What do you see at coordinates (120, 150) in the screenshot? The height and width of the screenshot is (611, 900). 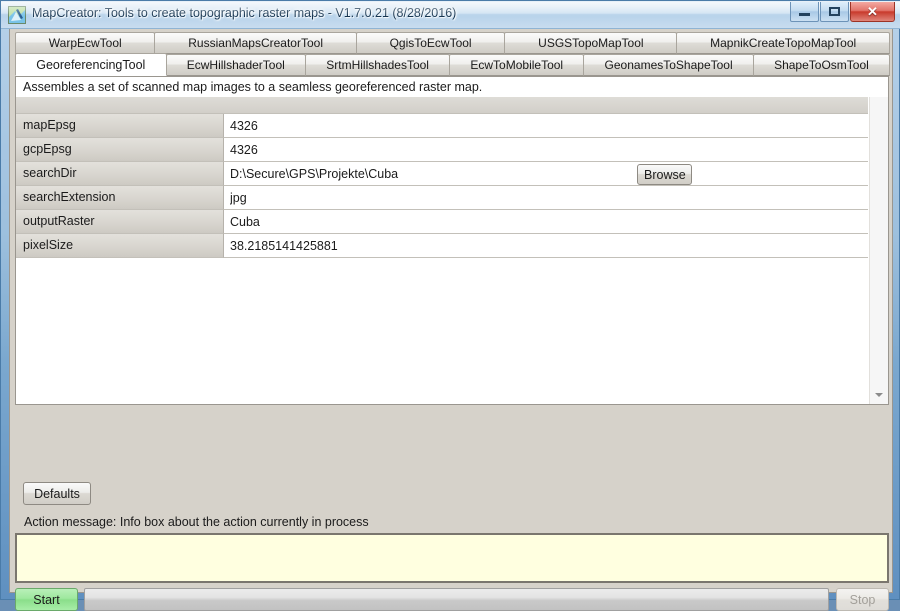 I see `property-name: gcpEpsg` at bounding box center [120, 150].